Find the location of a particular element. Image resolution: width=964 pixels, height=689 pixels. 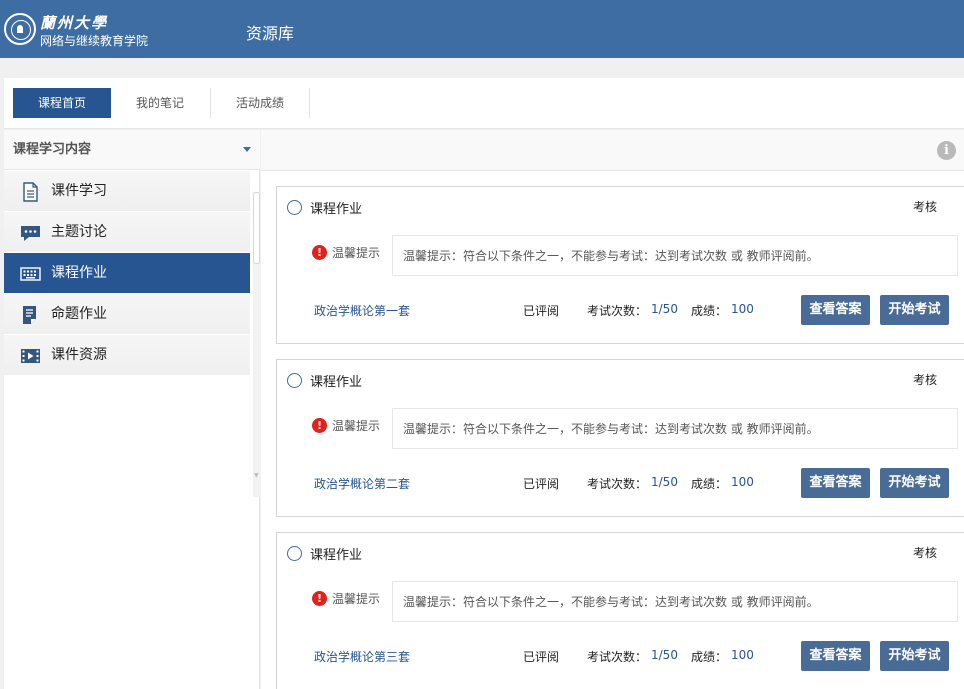

sidebar-item-homework: 课程作业 is located at coordinates (127, 273).